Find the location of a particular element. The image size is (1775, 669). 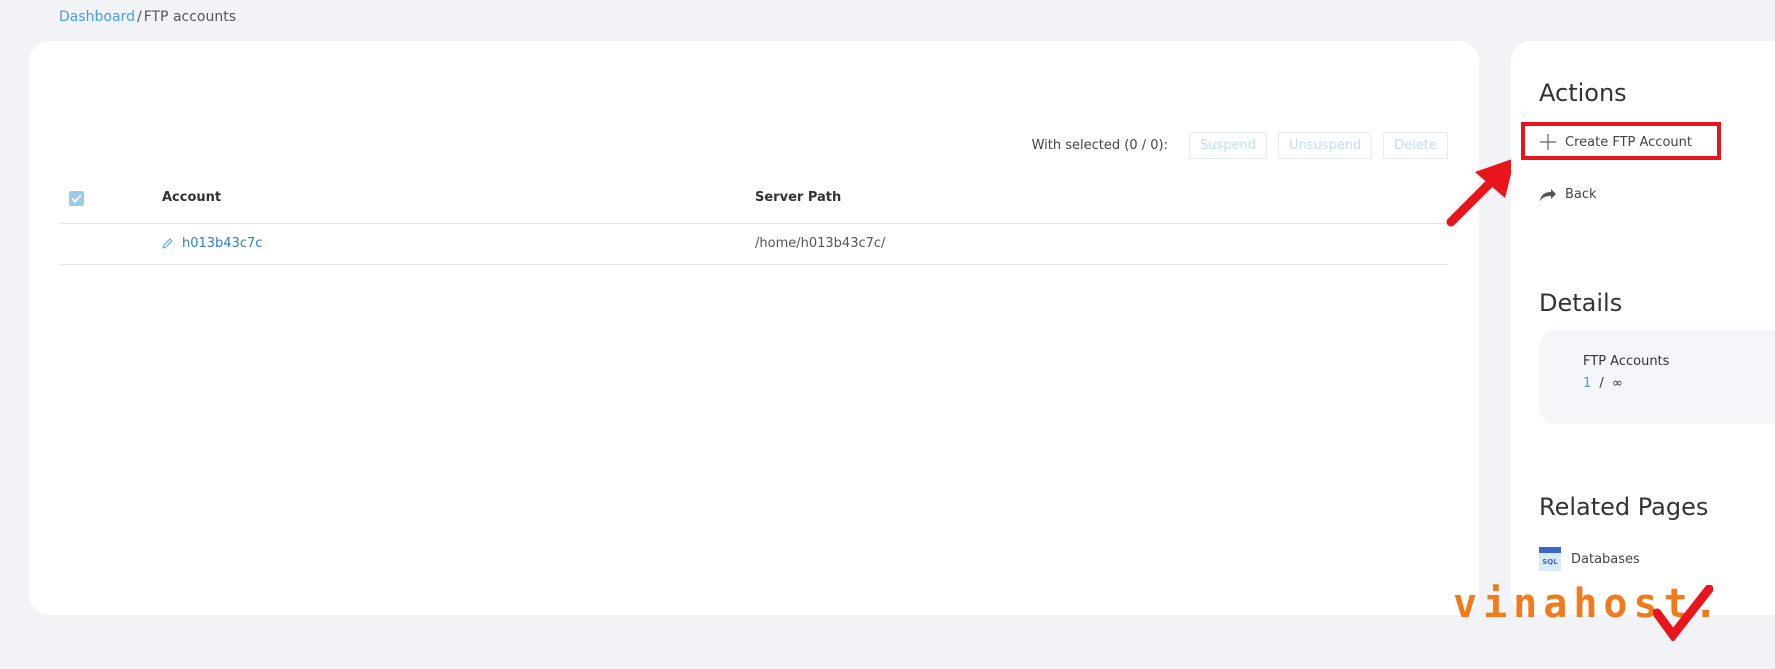

table-row: h013b43c7c /home/h013b43c7c/ is located at coordinates (753, 244).